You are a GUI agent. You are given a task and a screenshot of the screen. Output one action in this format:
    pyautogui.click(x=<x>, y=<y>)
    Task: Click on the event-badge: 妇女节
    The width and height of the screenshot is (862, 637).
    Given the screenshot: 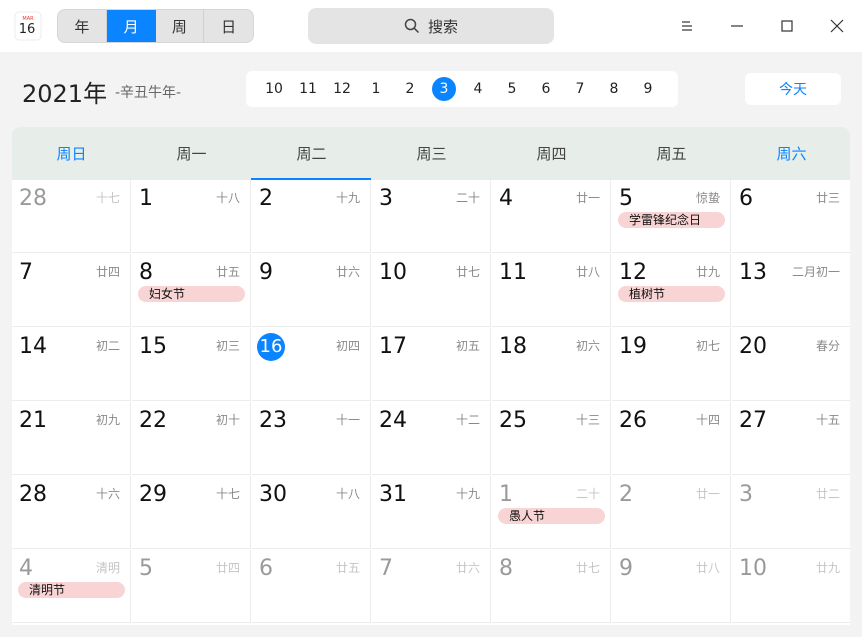 What is the action you would take?
    pyautogui.click(x=191, y=294)
    